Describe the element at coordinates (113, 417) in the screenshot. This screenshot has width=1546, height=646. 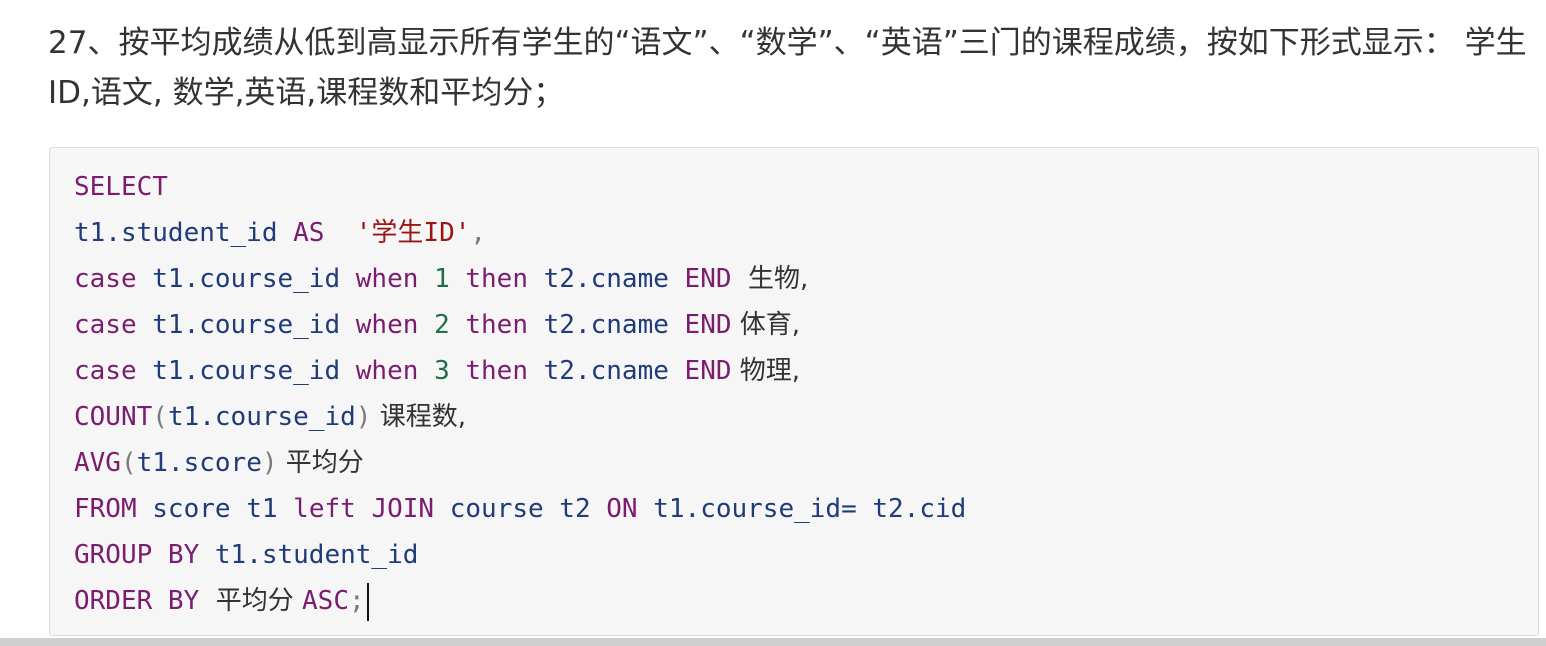
I see `code-token: COUNT` at that location.